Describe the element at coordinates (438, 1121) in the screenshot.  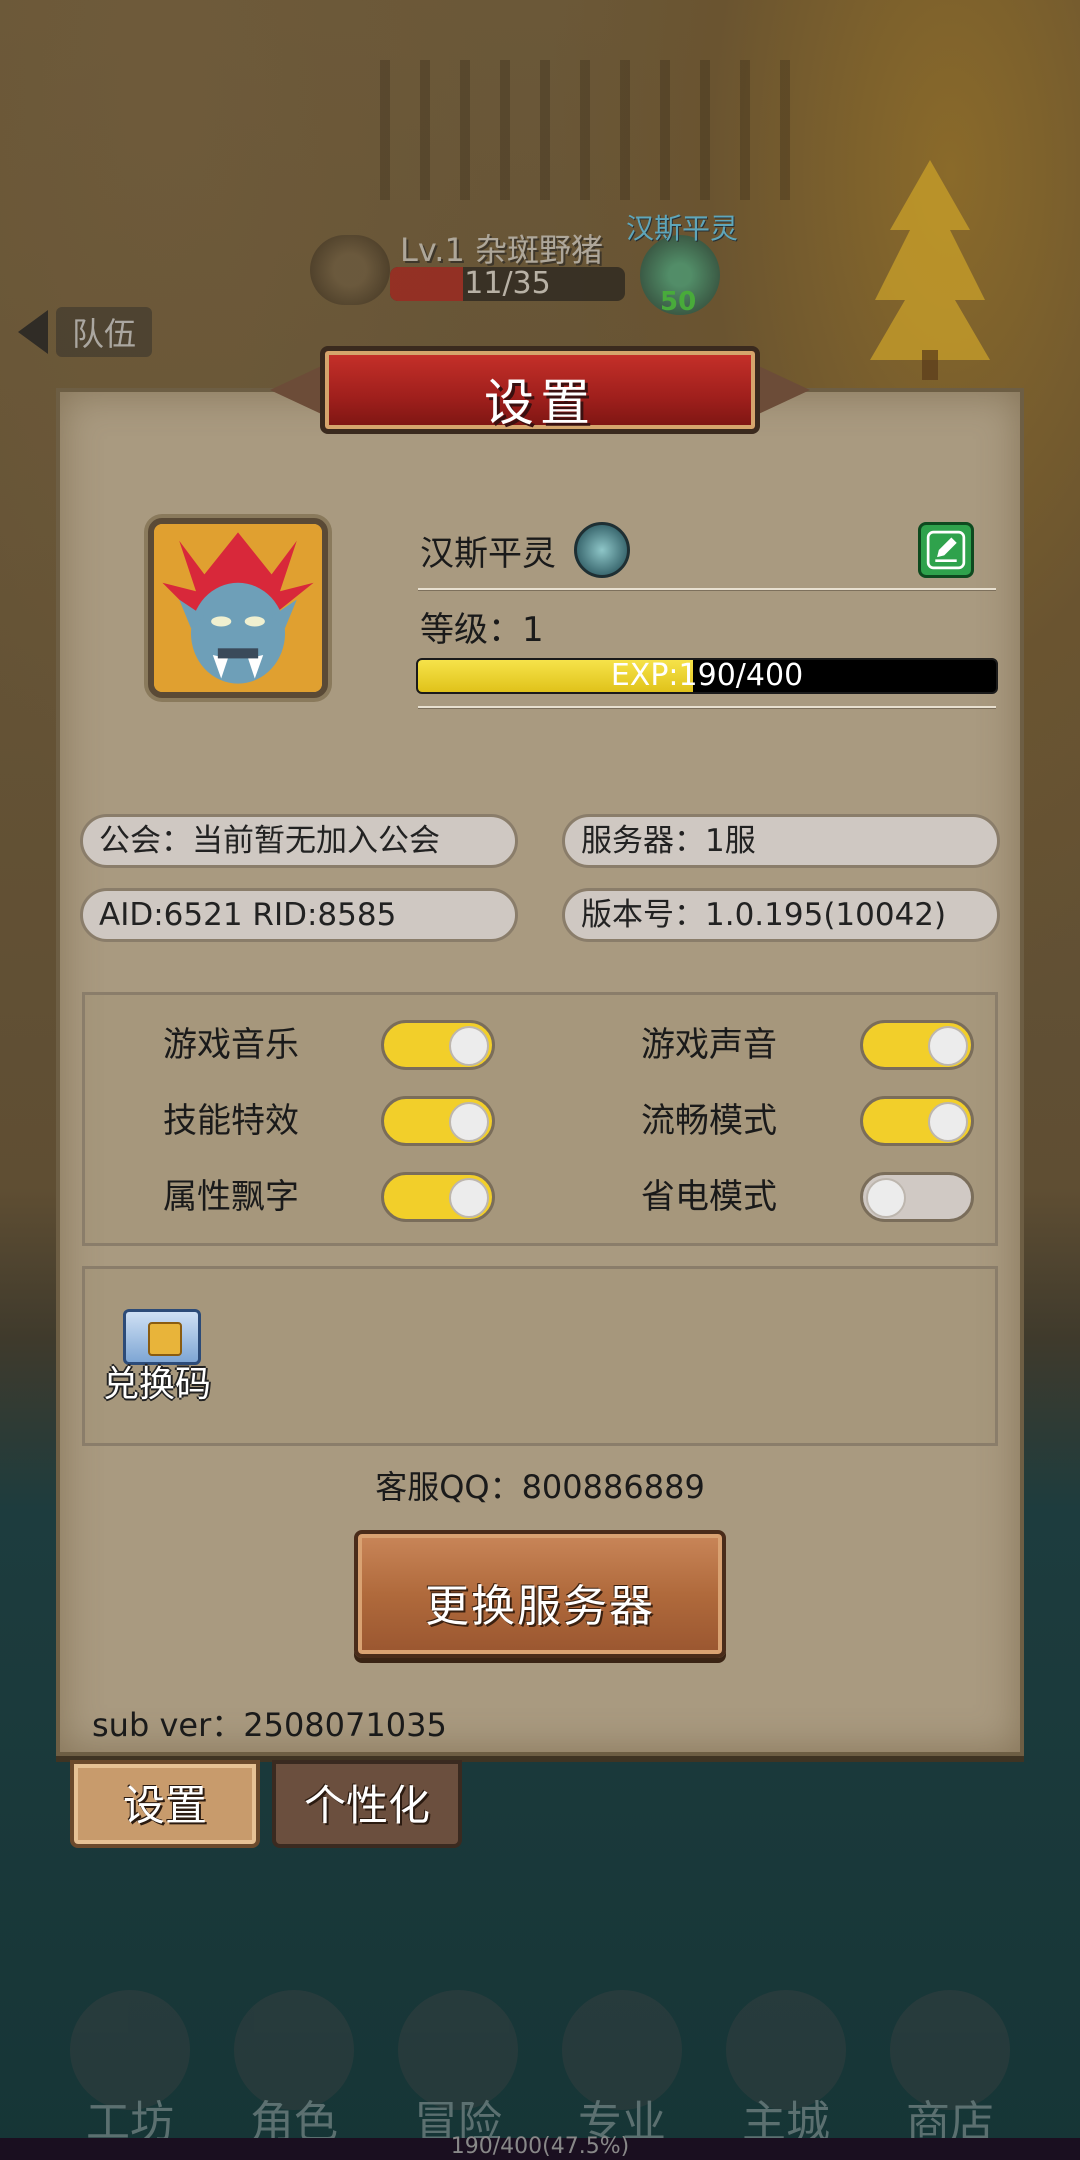
I see `toggle-skill-effects` at that location.